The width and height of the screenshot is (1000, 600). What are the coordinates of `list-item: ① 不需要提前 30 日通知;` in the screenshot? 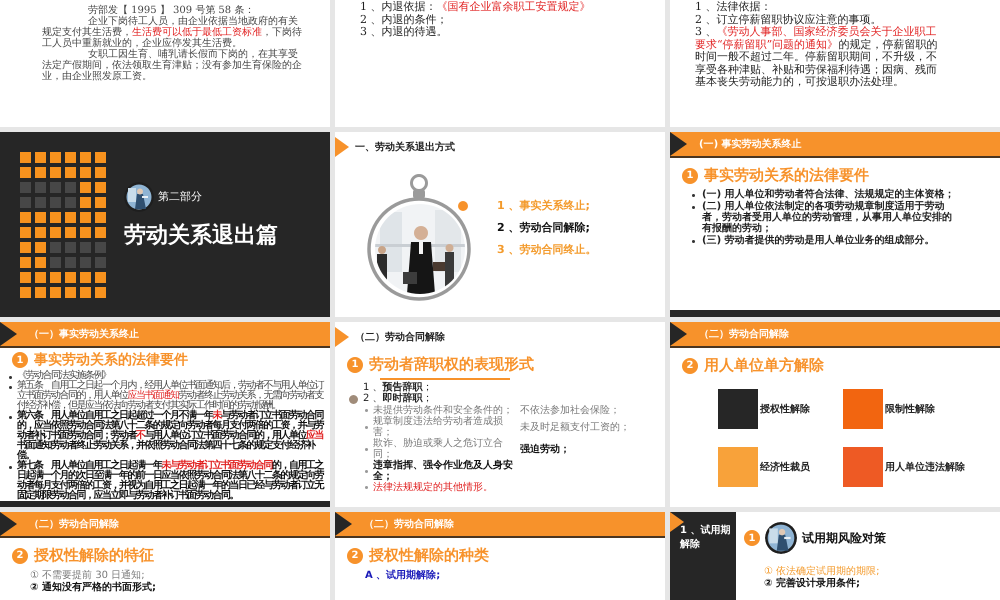 It's located at (88, 576).